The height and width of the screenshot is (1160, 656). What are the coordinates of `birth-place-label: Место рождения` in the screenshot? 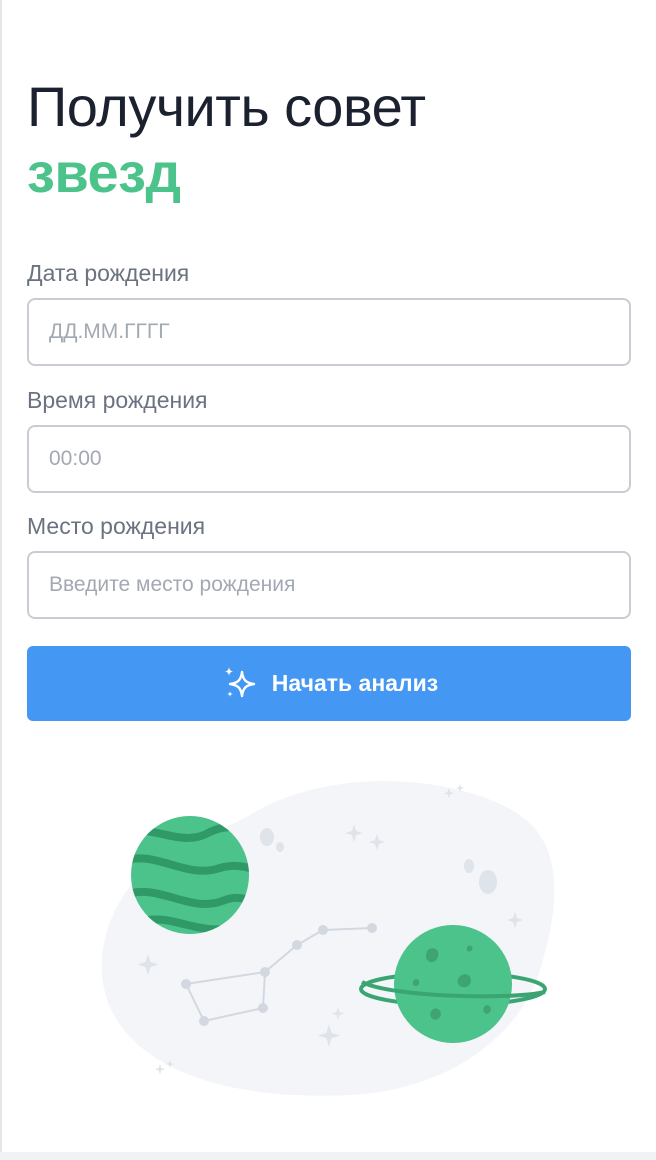 It's located at (116, 526).